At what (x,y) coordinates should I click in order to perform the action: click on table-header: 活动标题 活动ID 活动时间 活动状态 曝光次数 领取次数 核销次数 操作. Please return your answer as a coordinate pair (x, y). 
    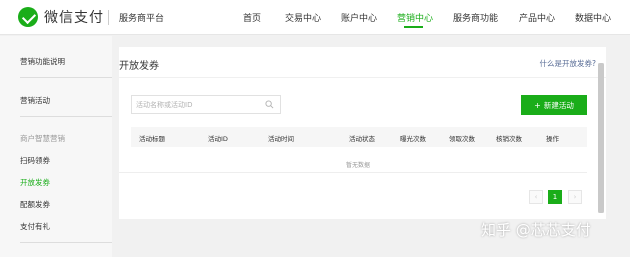
    Looking at the image, I should click on (359, 137).